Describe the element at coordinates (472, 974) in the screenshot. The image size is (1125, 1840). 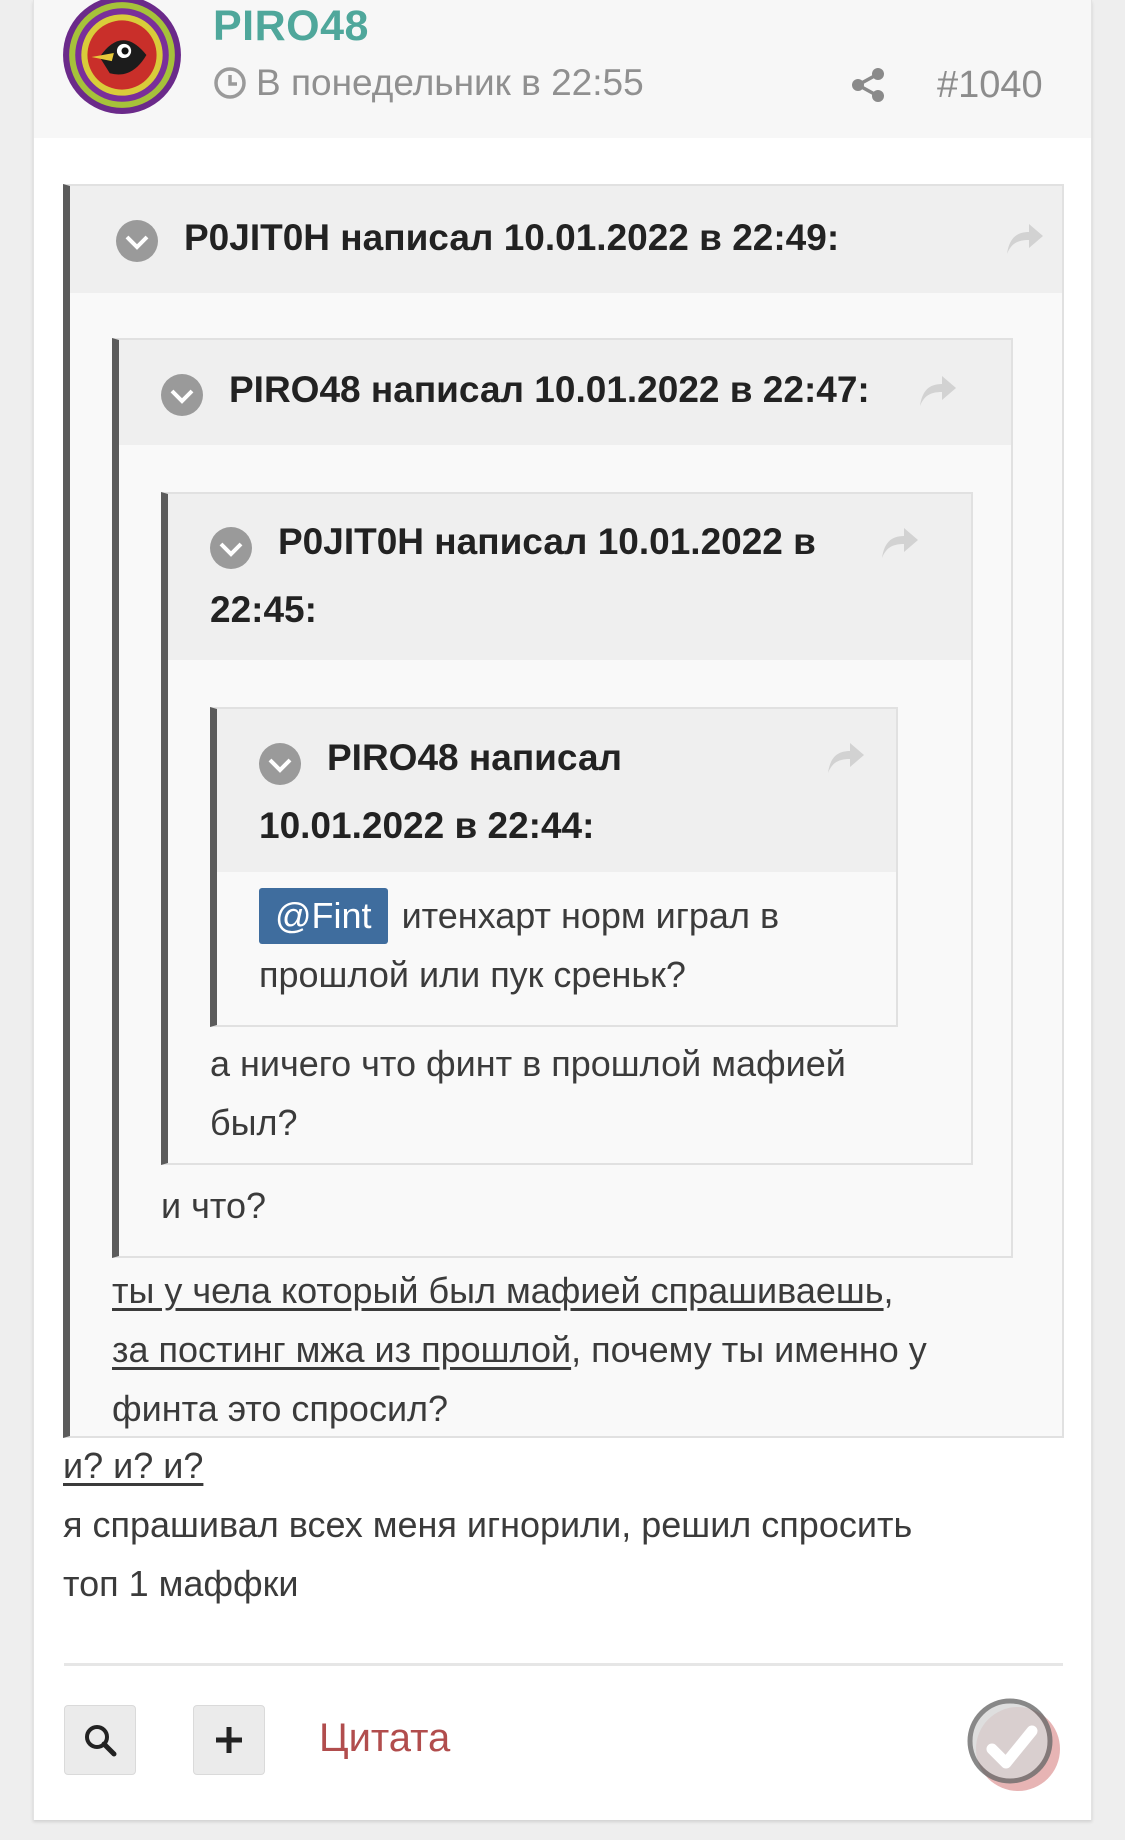
I see `quote-body-line-2: прошлой или пук среньк?` at that location.